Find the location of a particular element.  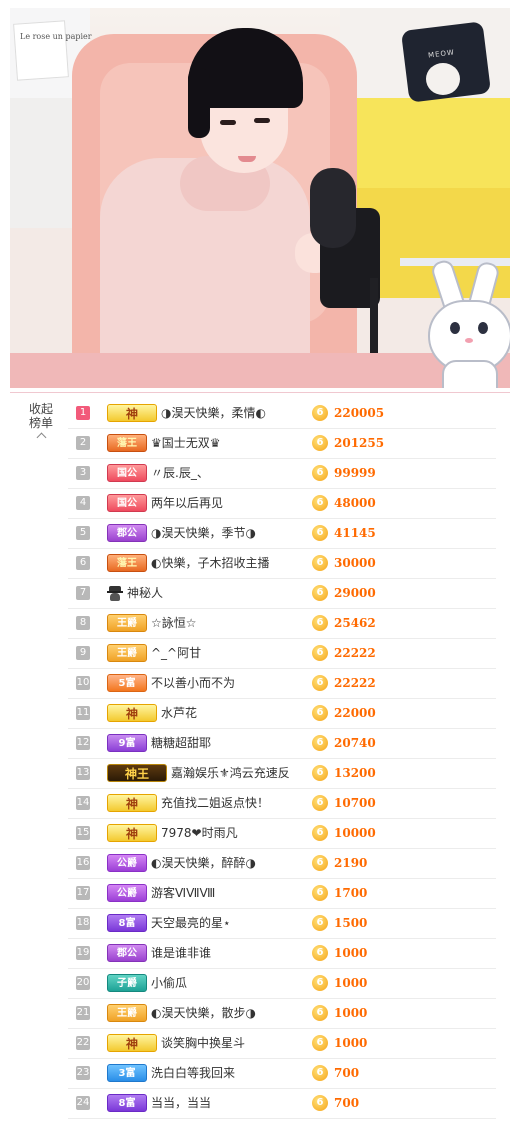

user-name: ◑淏天快樂，柔情◐ is located at coordinates (213, 413).